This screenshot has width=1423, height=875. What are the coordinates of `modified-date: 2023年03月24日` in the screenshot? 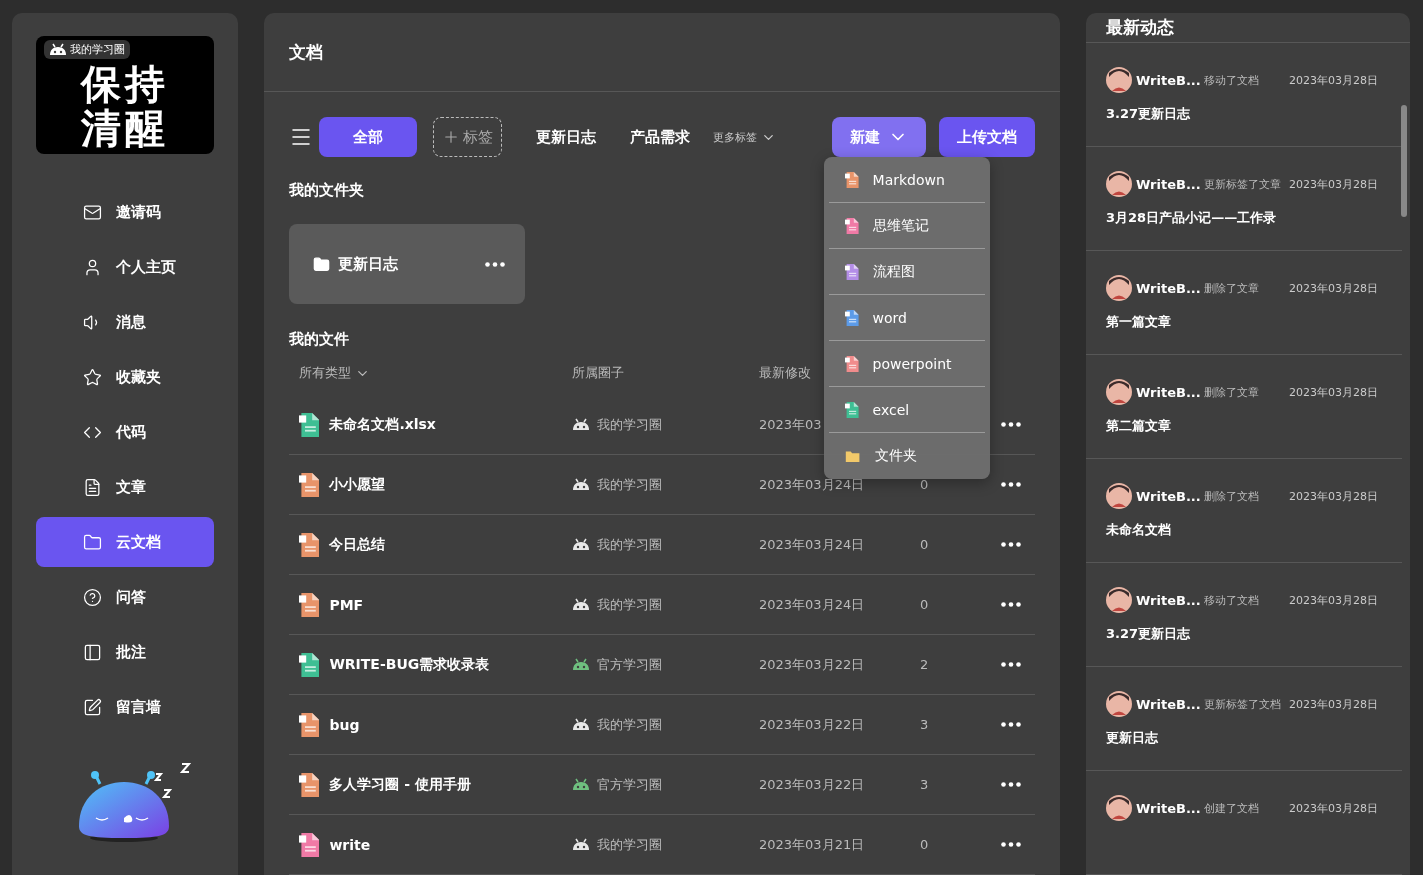 It's located at (812, 604).